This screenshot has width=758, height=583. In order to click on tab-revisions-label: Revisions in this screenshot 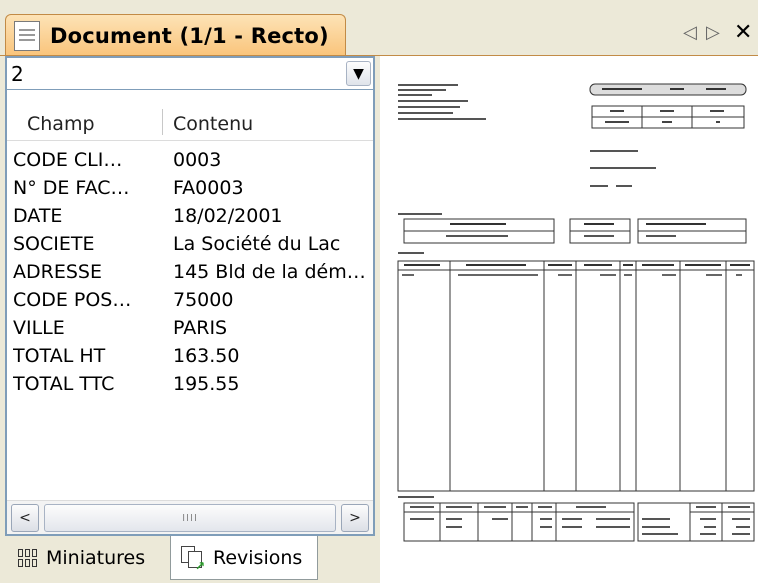, I will do `click(258, 557)`.